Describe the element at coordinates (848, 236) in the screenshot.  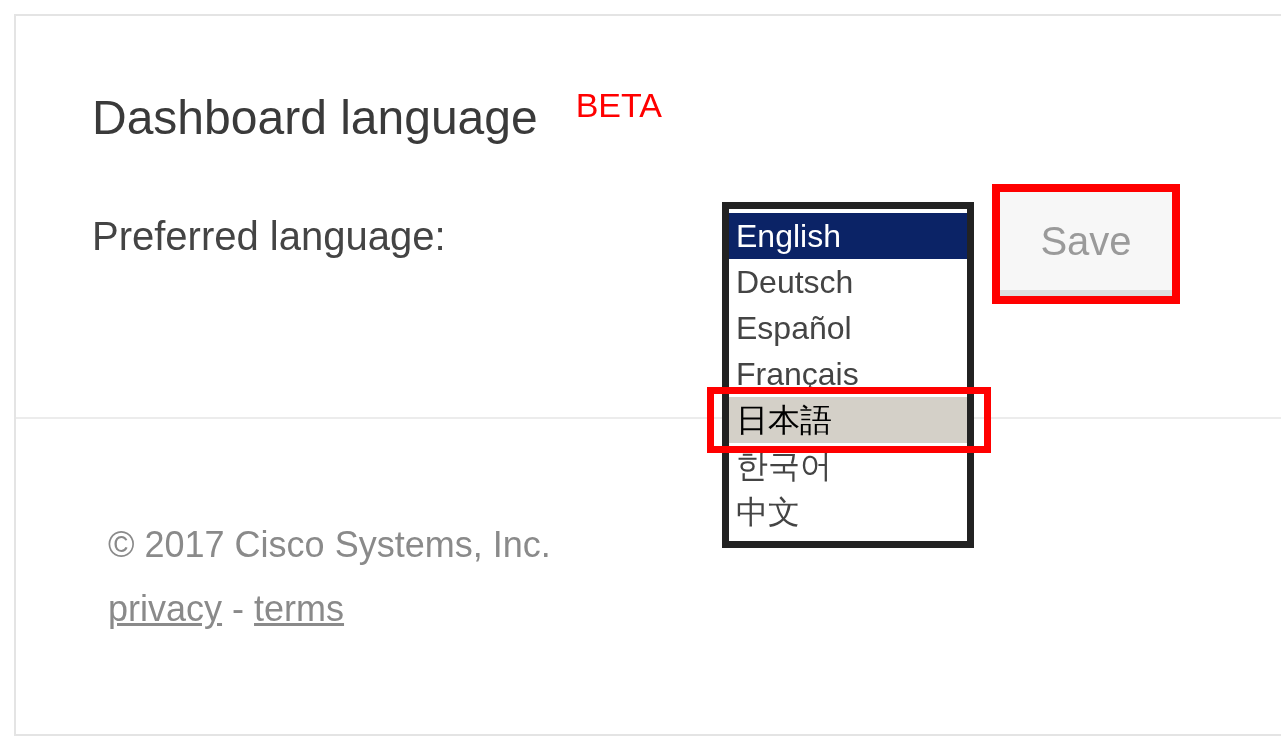
I see `language-option: English` at that location.